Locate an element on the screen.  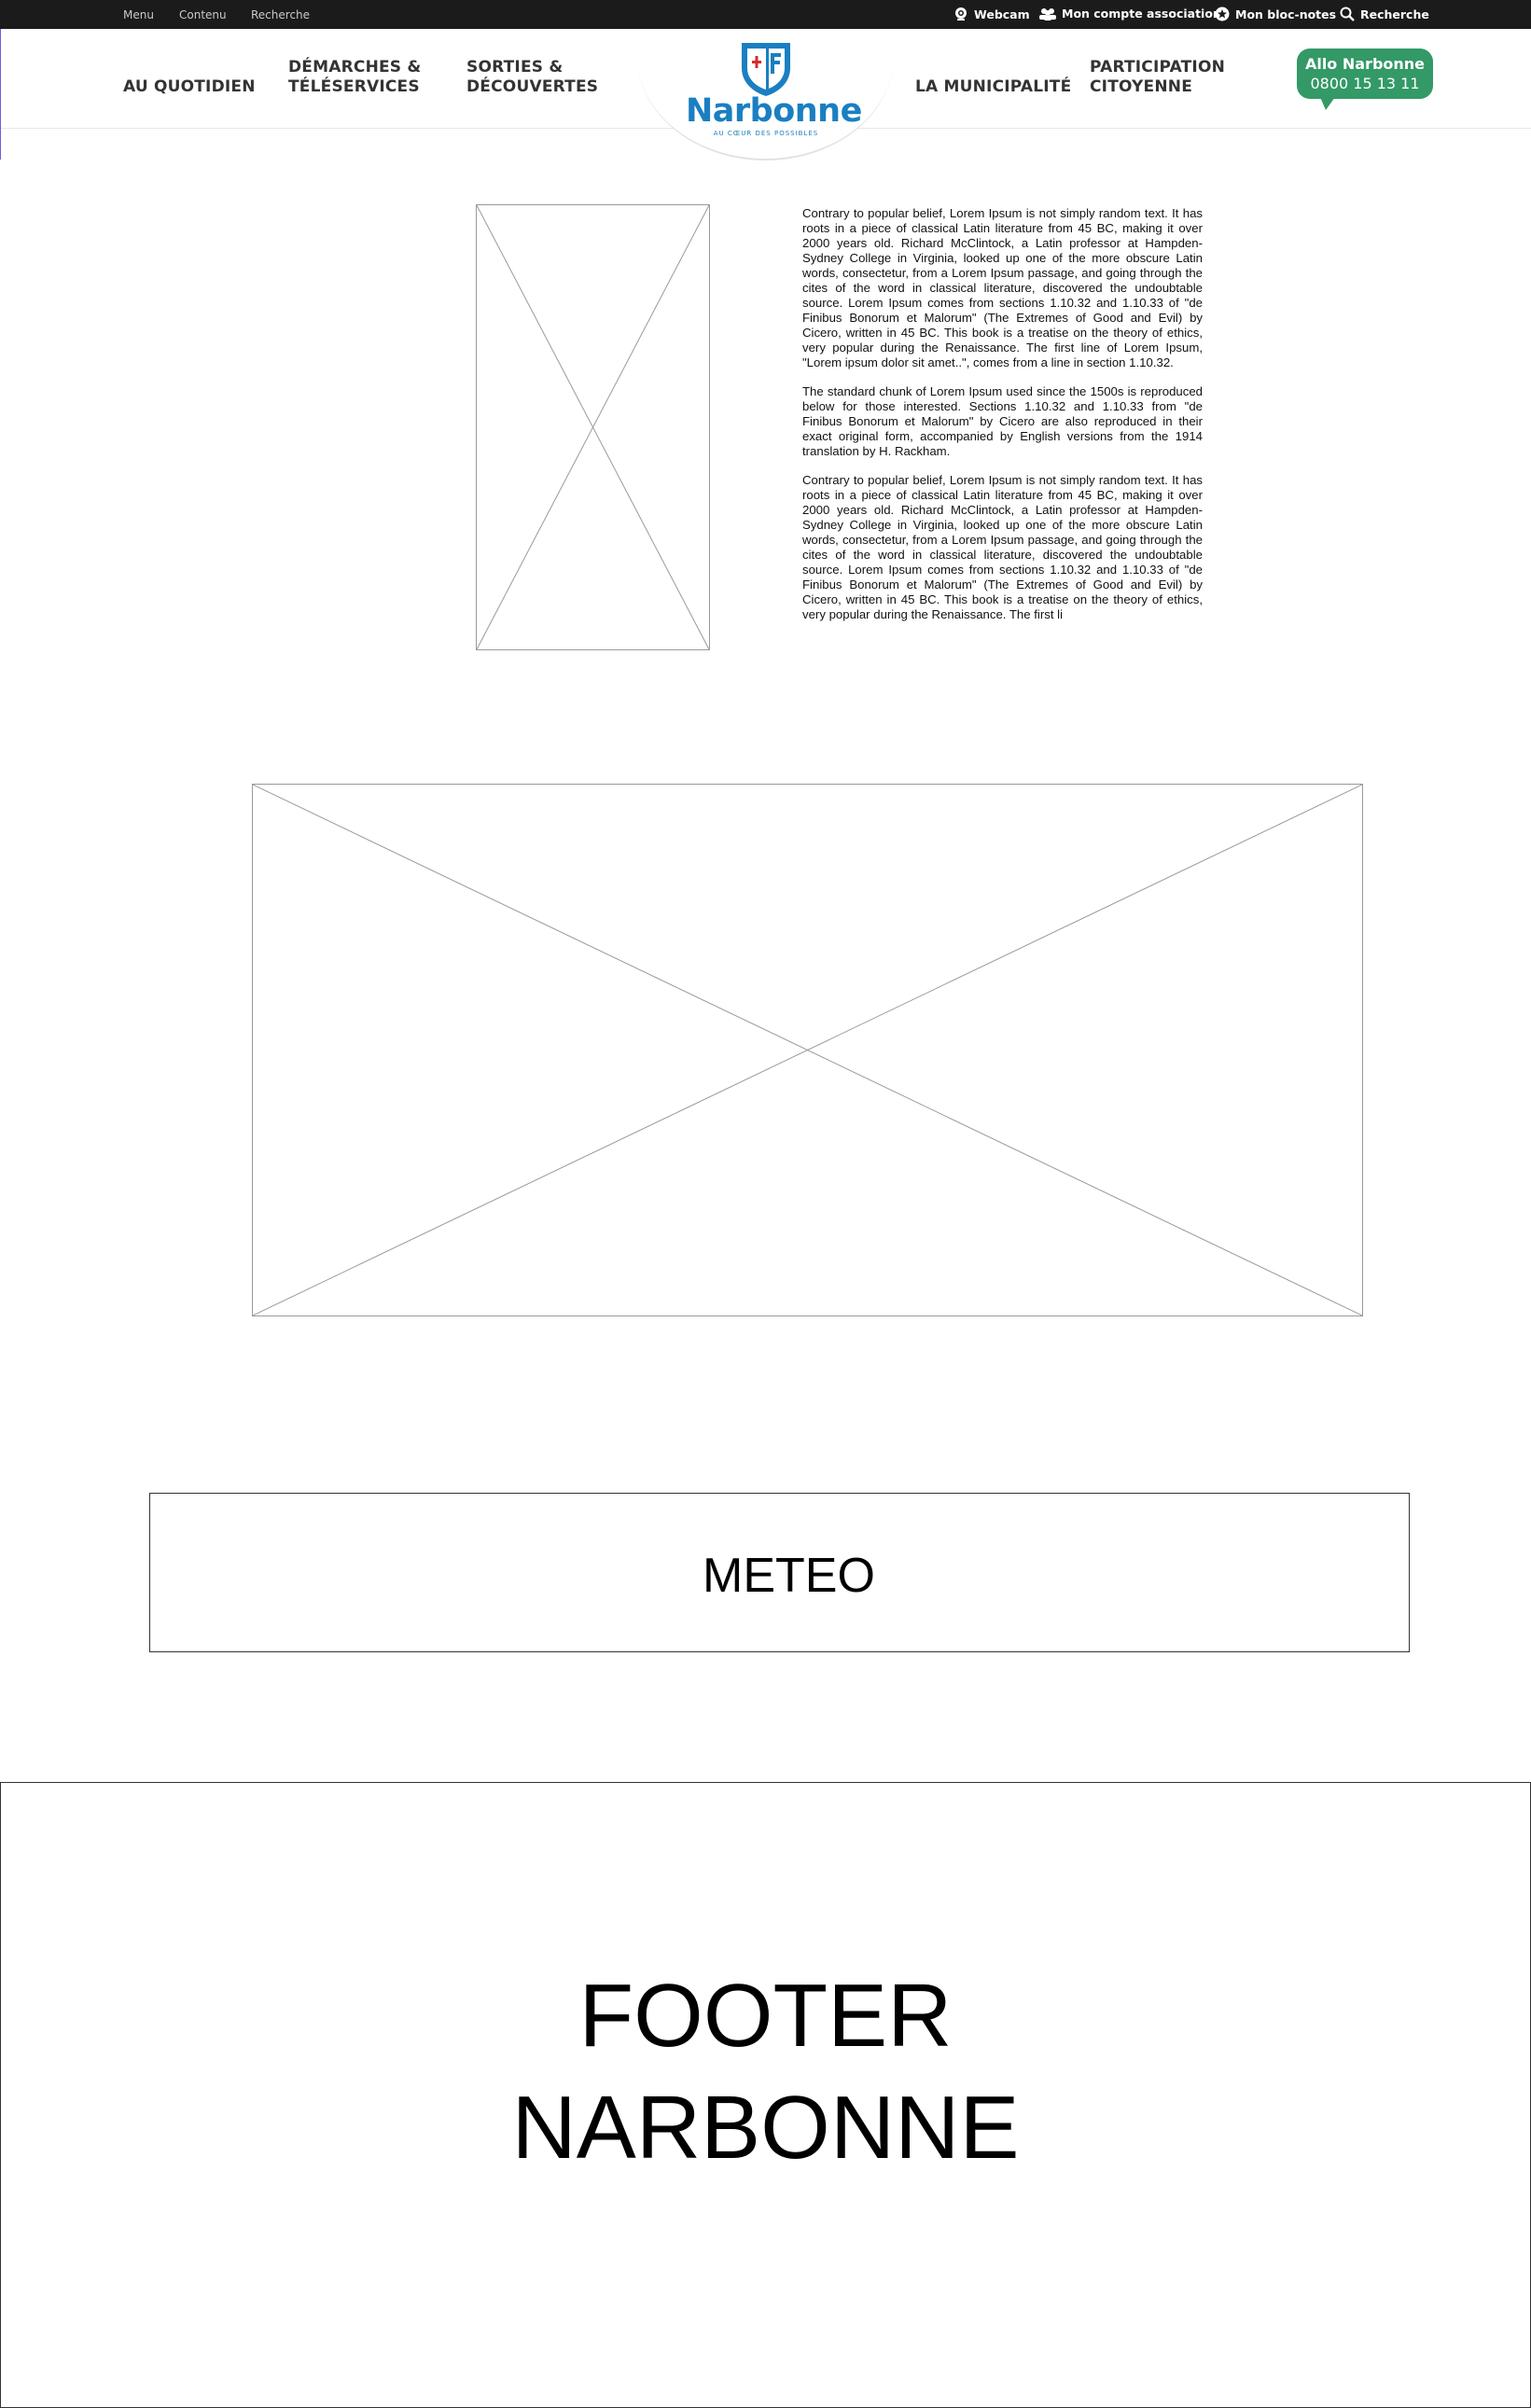
association-account-link: Mon compte association is located at coordinates (1130, 14).